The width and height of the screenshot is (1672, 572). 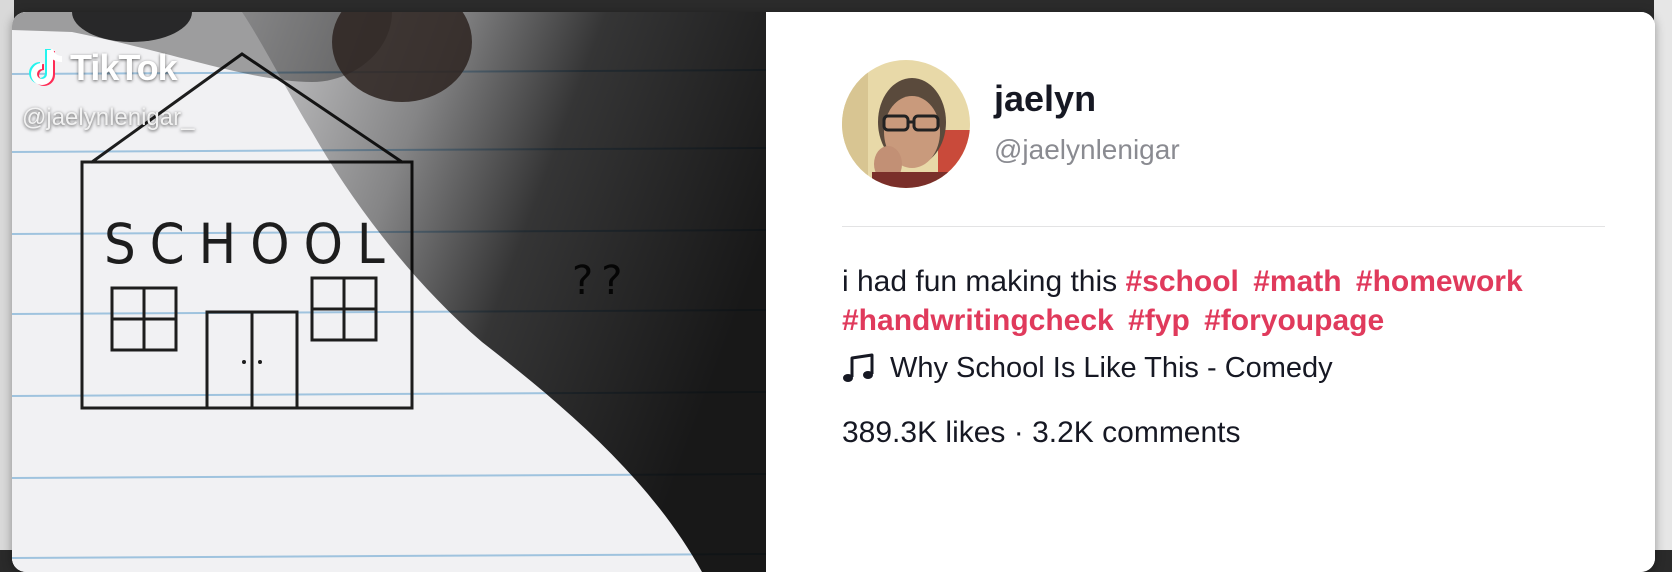 I want to click on author-username: @jaelynlenigar, so click(x=1087, y=150).